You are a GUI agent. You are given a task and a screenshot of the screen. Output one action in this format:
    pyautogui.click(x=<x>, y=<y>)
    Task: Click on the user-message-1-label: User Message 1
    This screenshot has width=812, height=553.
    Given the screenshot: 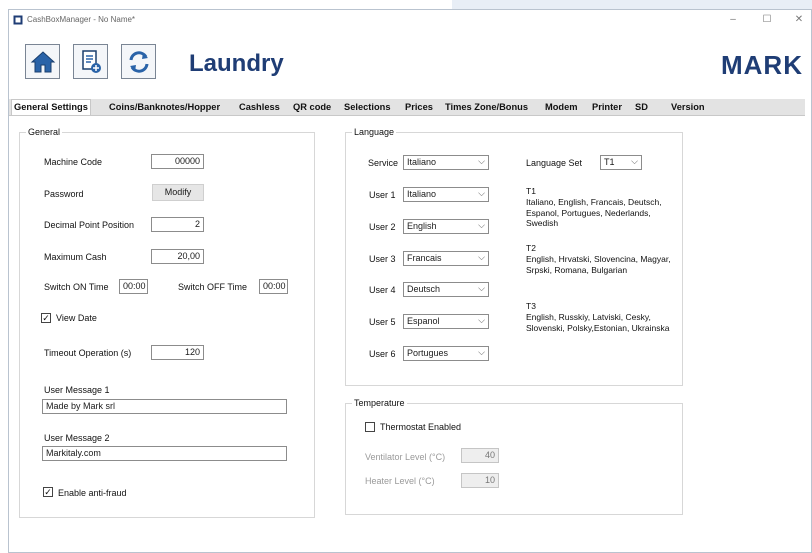 What is the action you would take?
    pyautogui.click(x=77, y=390)
    